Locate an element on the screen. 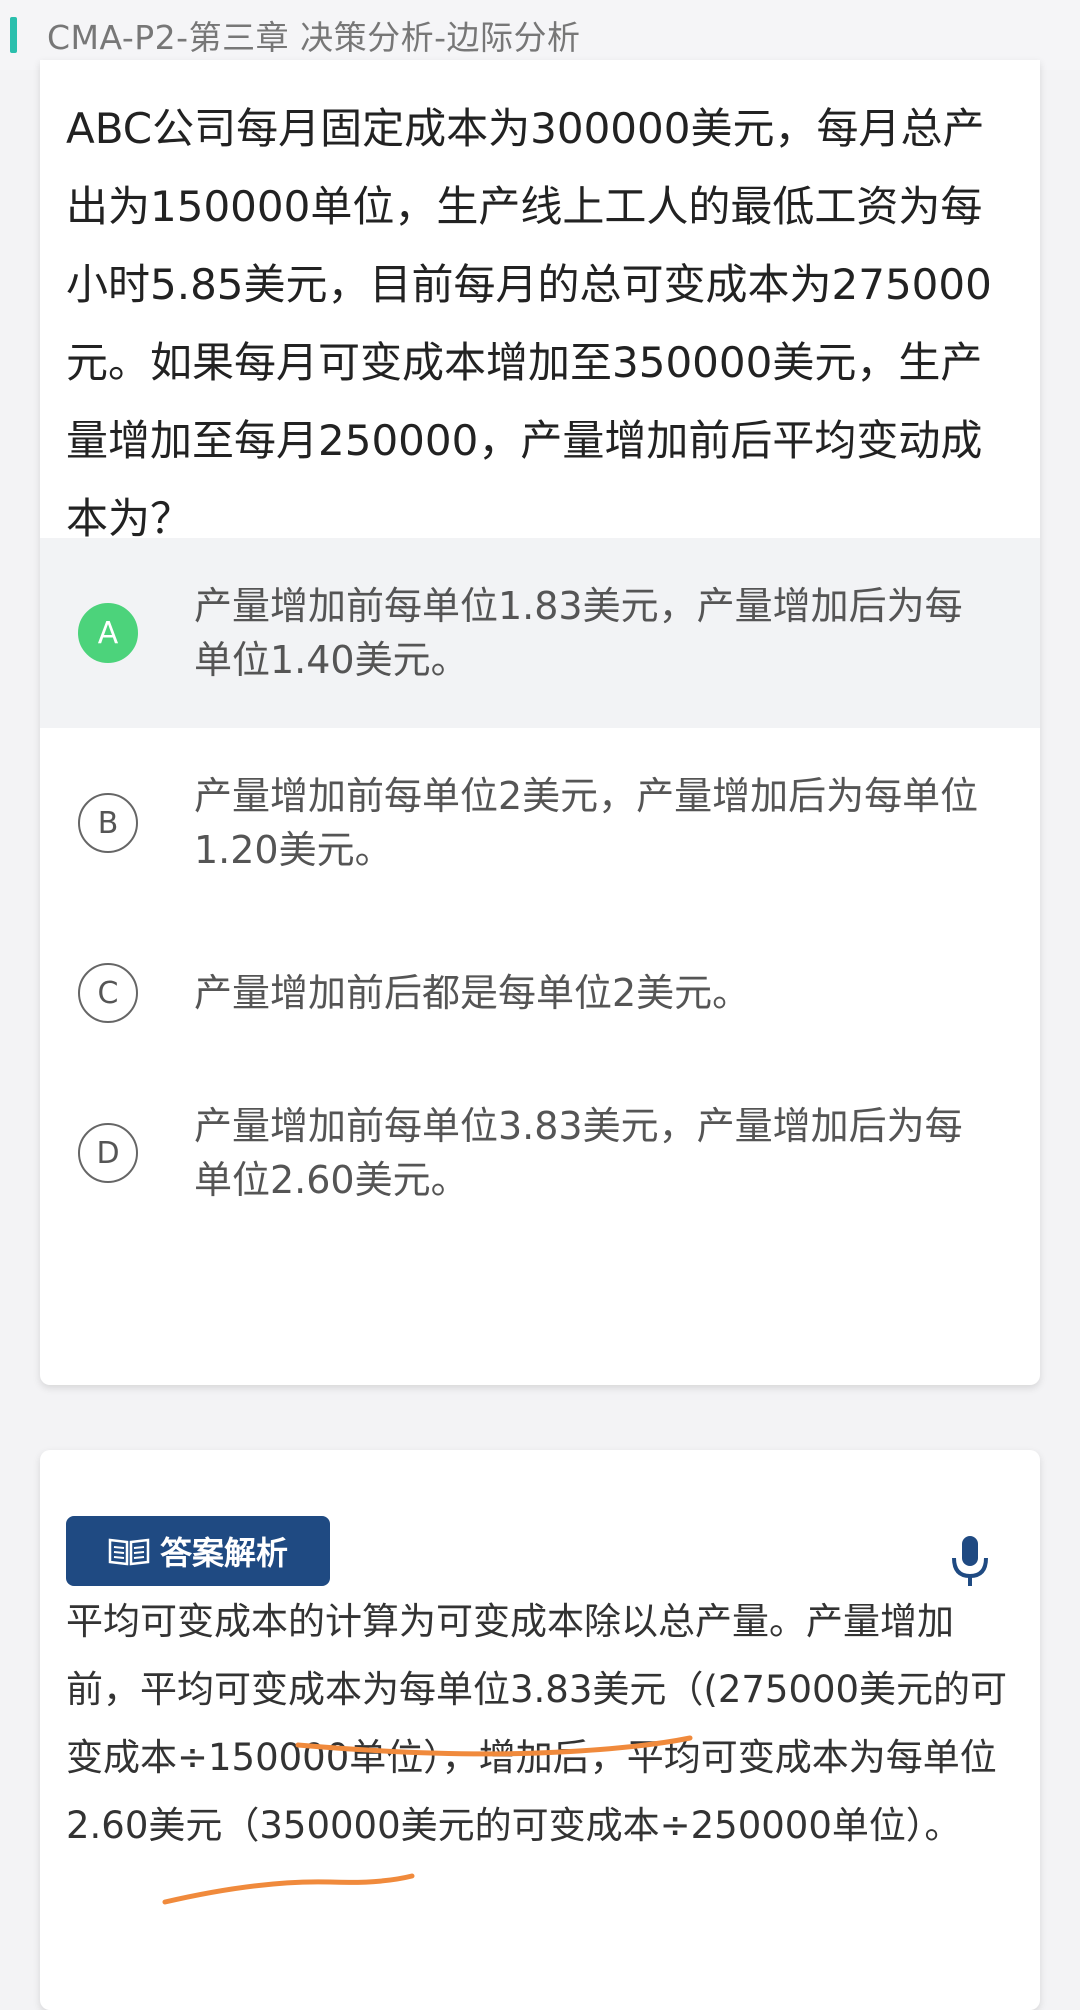  page-title: CMA-P2-第三章 决策分析-边际分析 is located at coordinates (314, 37).